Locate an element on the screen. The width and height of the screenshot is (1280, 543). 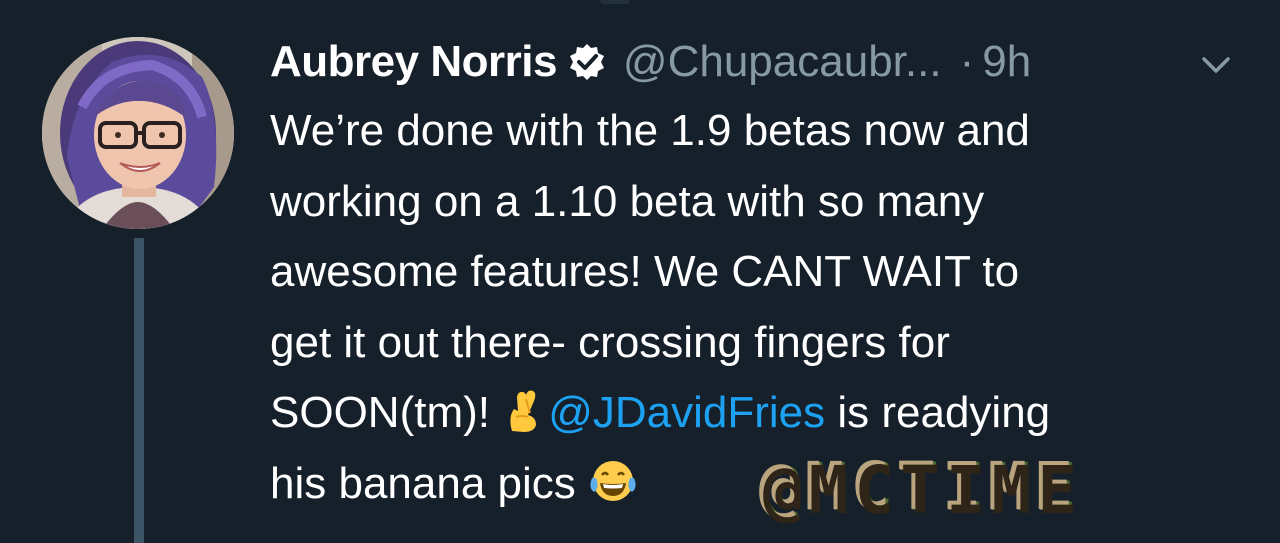
profile-photo-icon is located at coordinates (138, 133).